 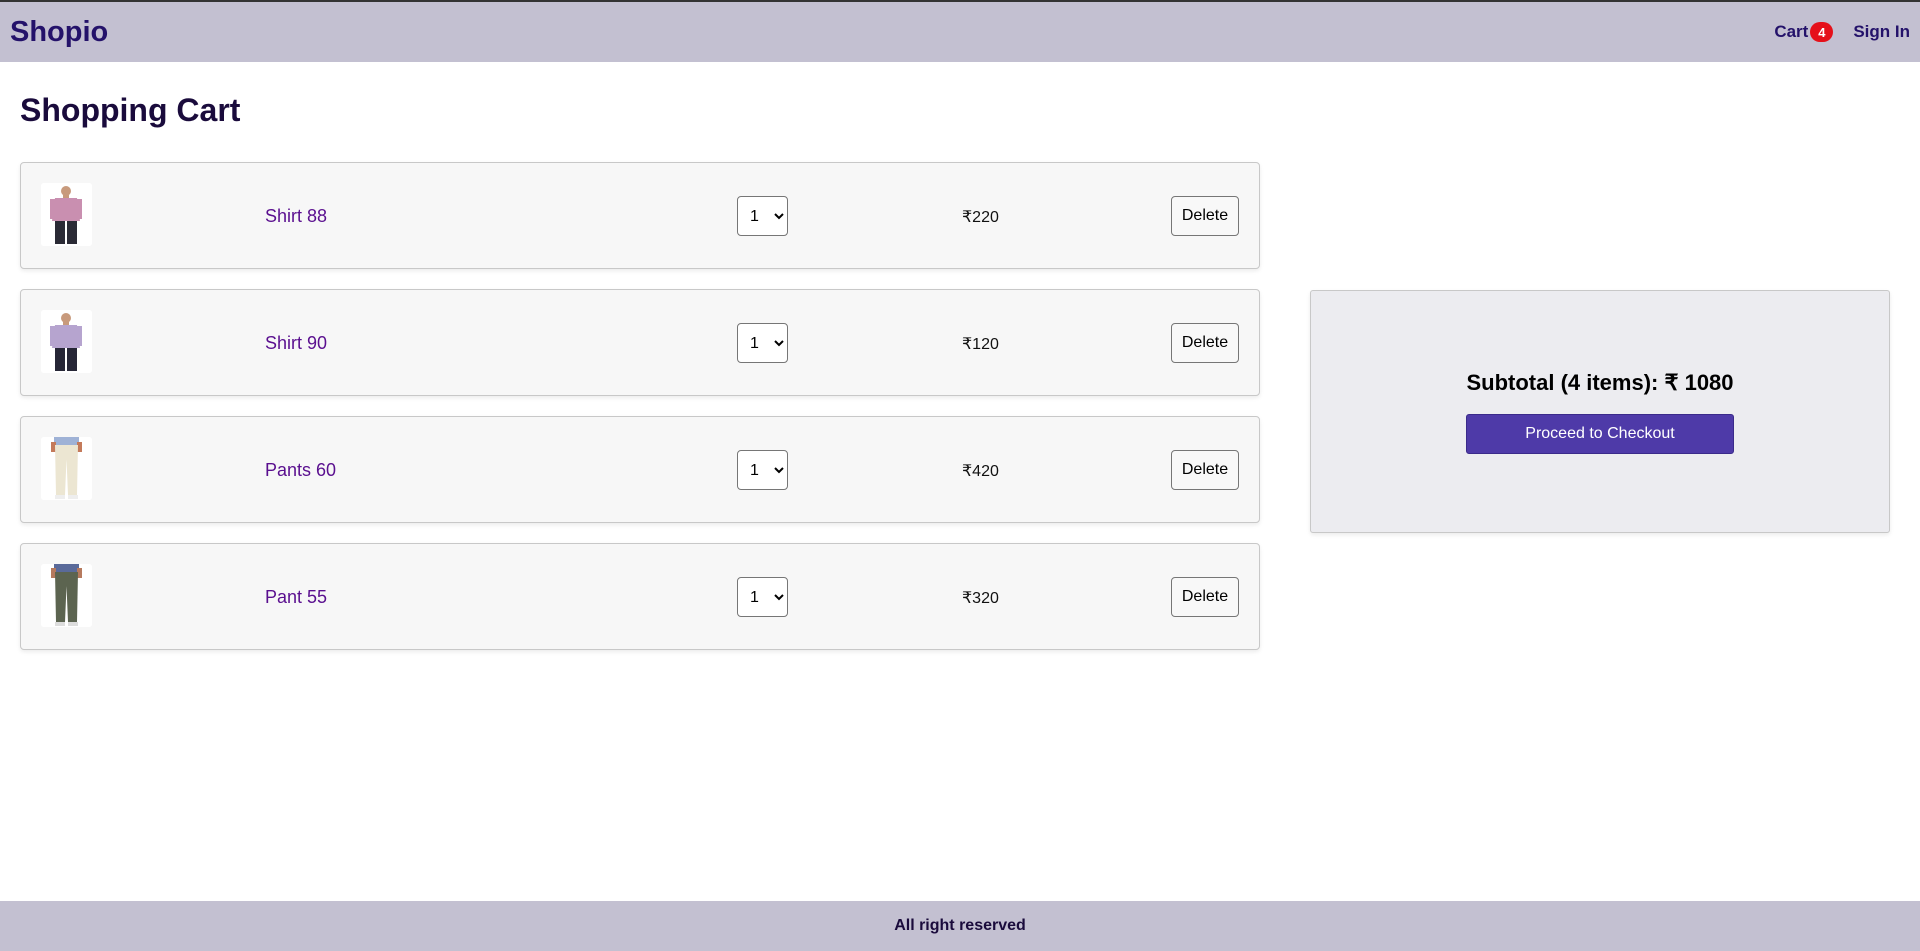 I want to click on cart-count-badge: 4, so click(x=1822, y=32).